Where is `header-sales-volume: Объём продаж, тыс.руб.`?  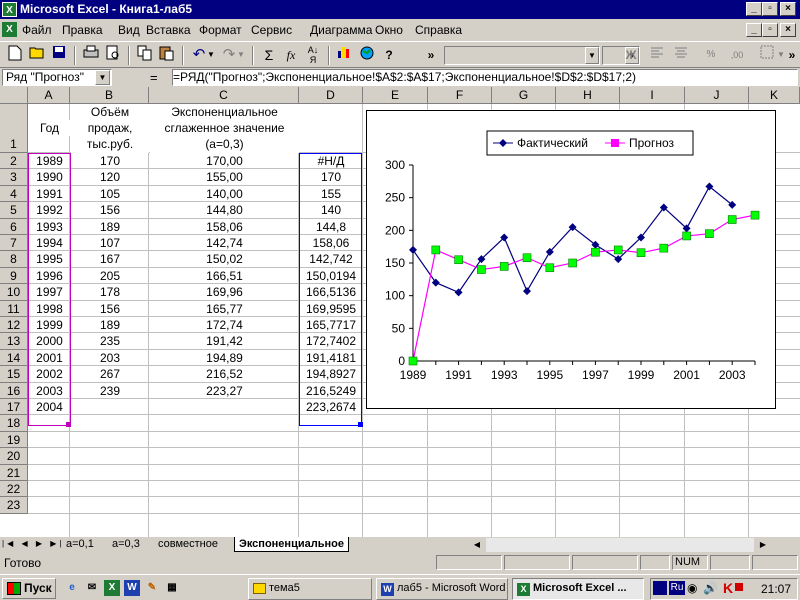 header-sales-volume: Объём продаж, тыс.руб. is located at coordinates (110, 128).